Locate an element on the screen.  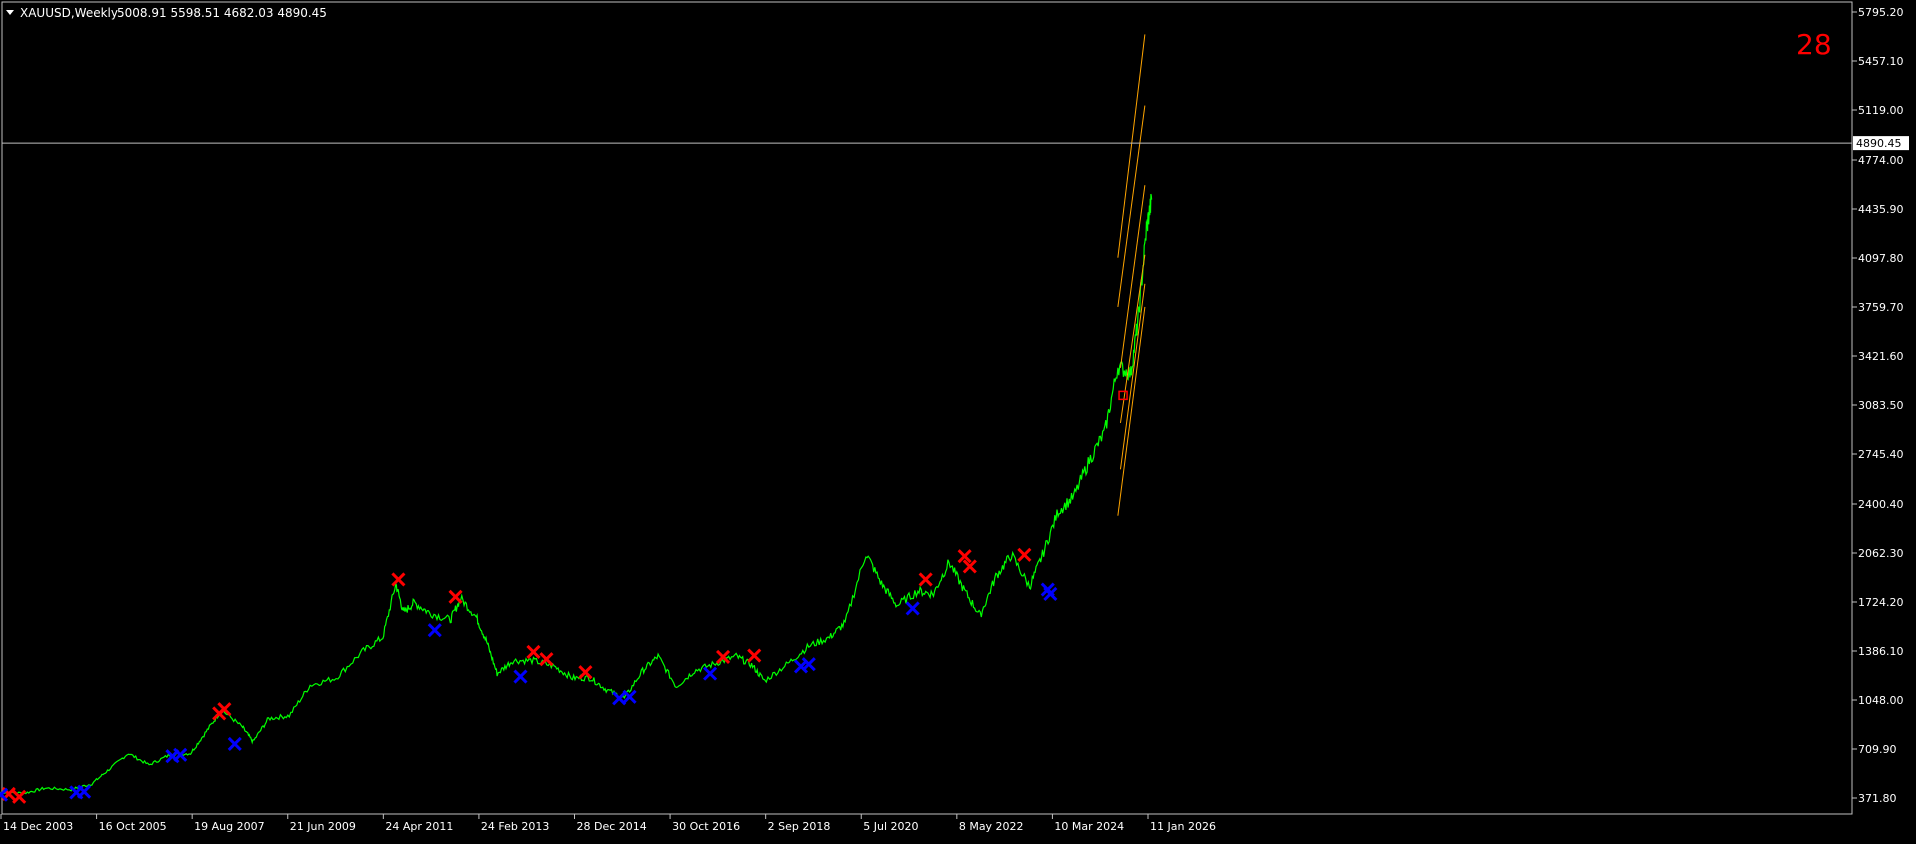
y-tick-label-14: 1048.00 is located at coordinates (1881, 700).